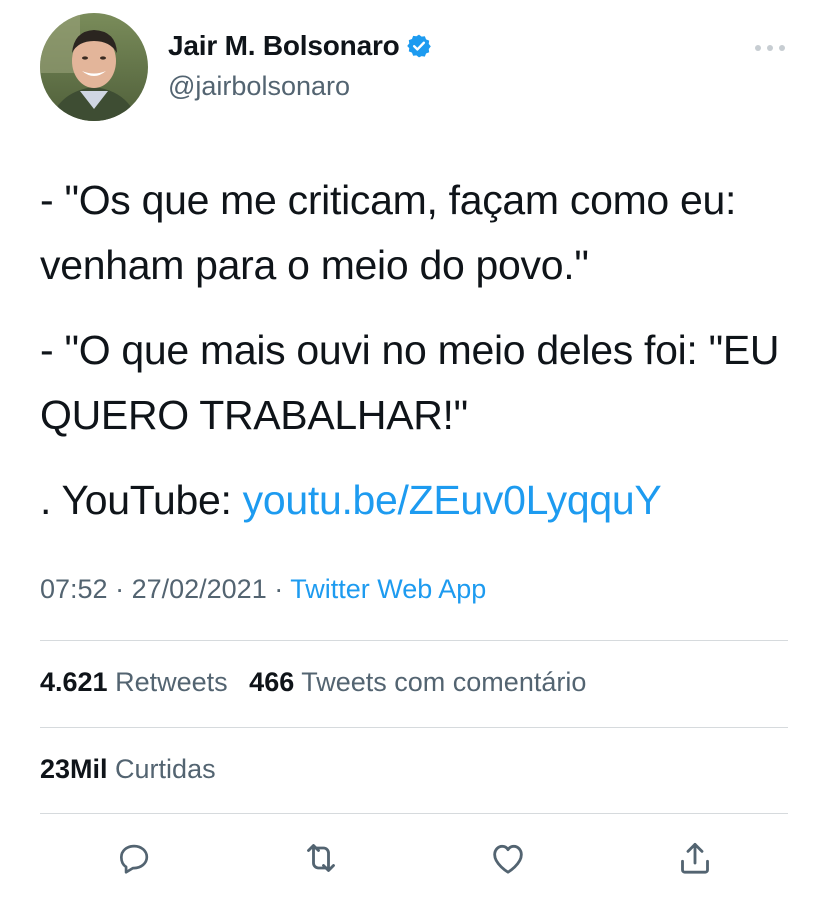 The width and height of the screenshot is (828, 899). I want to click on tweet-meta: 07:52 · 27/02/2021 · Twitter Web App, so click(263, 589).